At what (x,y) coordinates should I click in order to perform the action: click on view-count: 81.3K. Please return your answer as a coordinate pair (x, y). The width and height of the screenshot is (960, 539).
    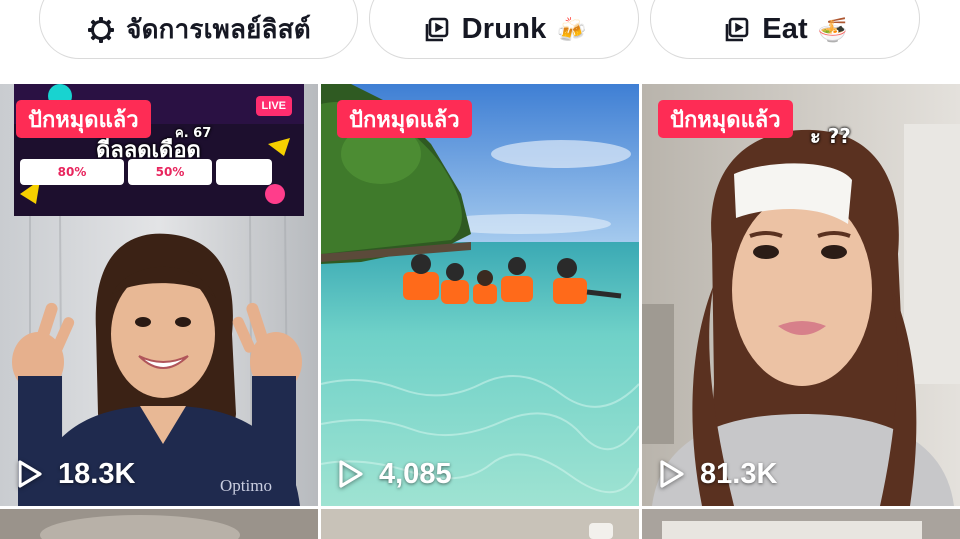
    Looking at the image, I should click on (717, 474).